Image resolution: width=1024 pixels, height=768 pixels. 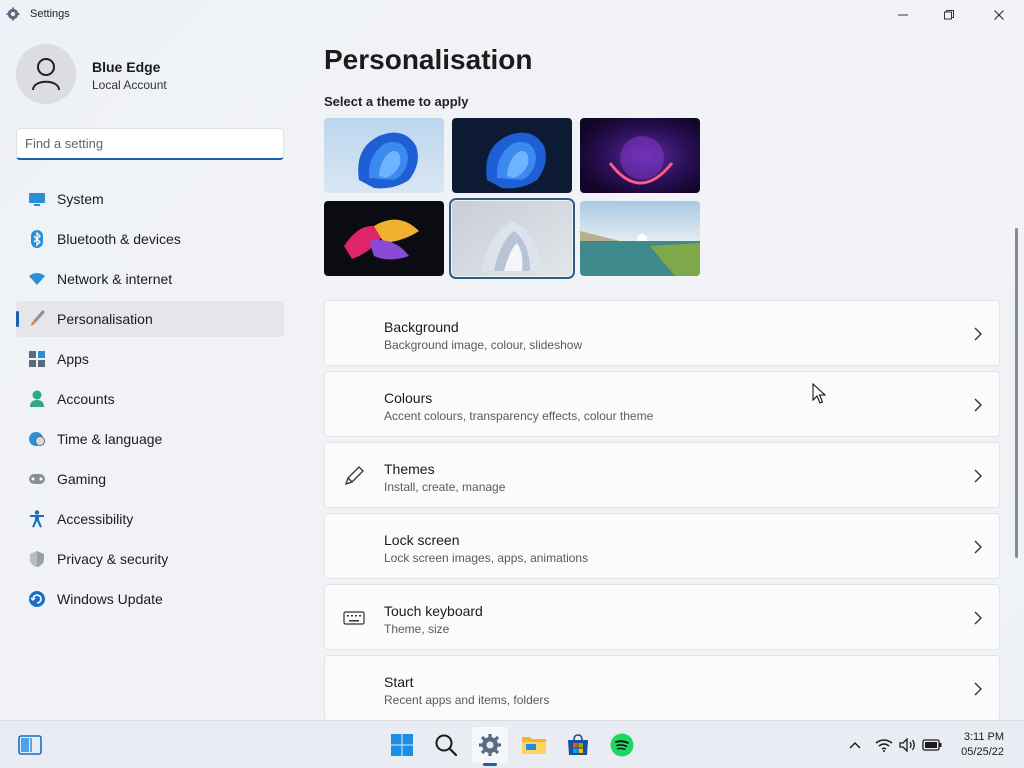 What do you see at coordinates (354, 405) in the screenshot?
I see `palette-icon` at bounding box center [354, 405].